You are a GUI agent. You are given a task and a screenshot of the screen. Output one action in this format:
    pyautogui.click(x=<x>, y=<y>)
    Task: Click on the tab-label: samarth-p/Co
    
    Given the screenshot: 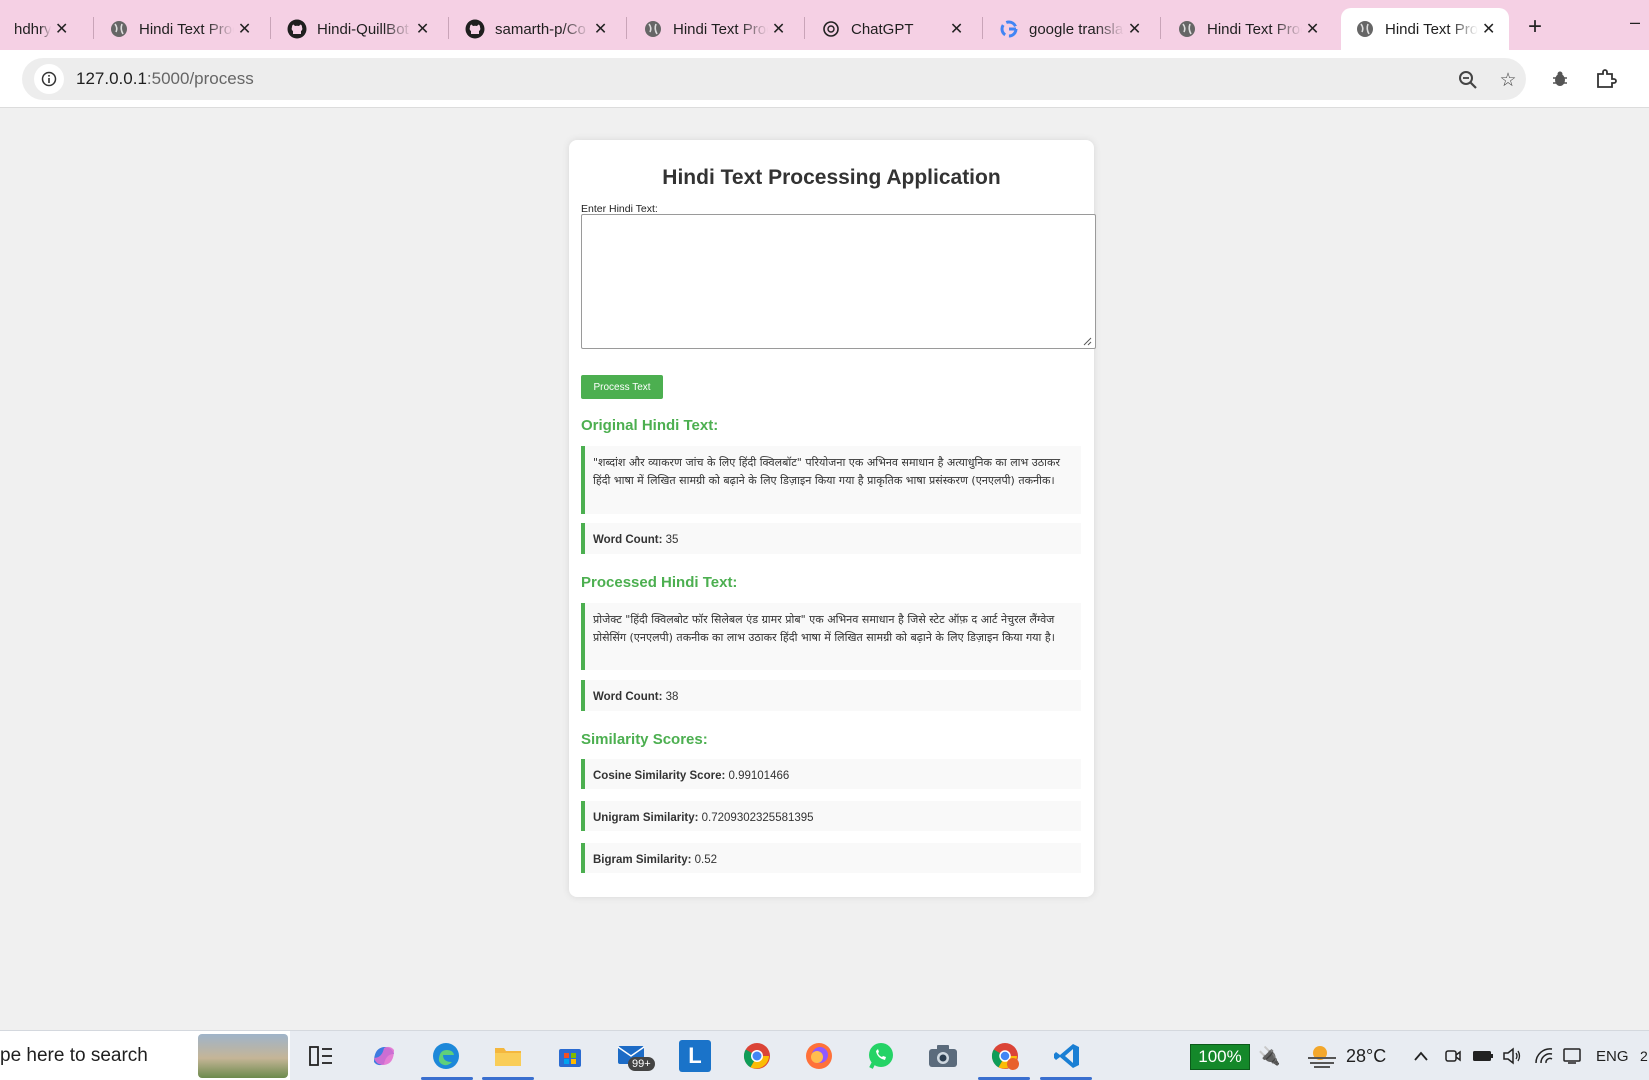 What is the action you would take?
    pyautogui.click(x=540, y=29)
    